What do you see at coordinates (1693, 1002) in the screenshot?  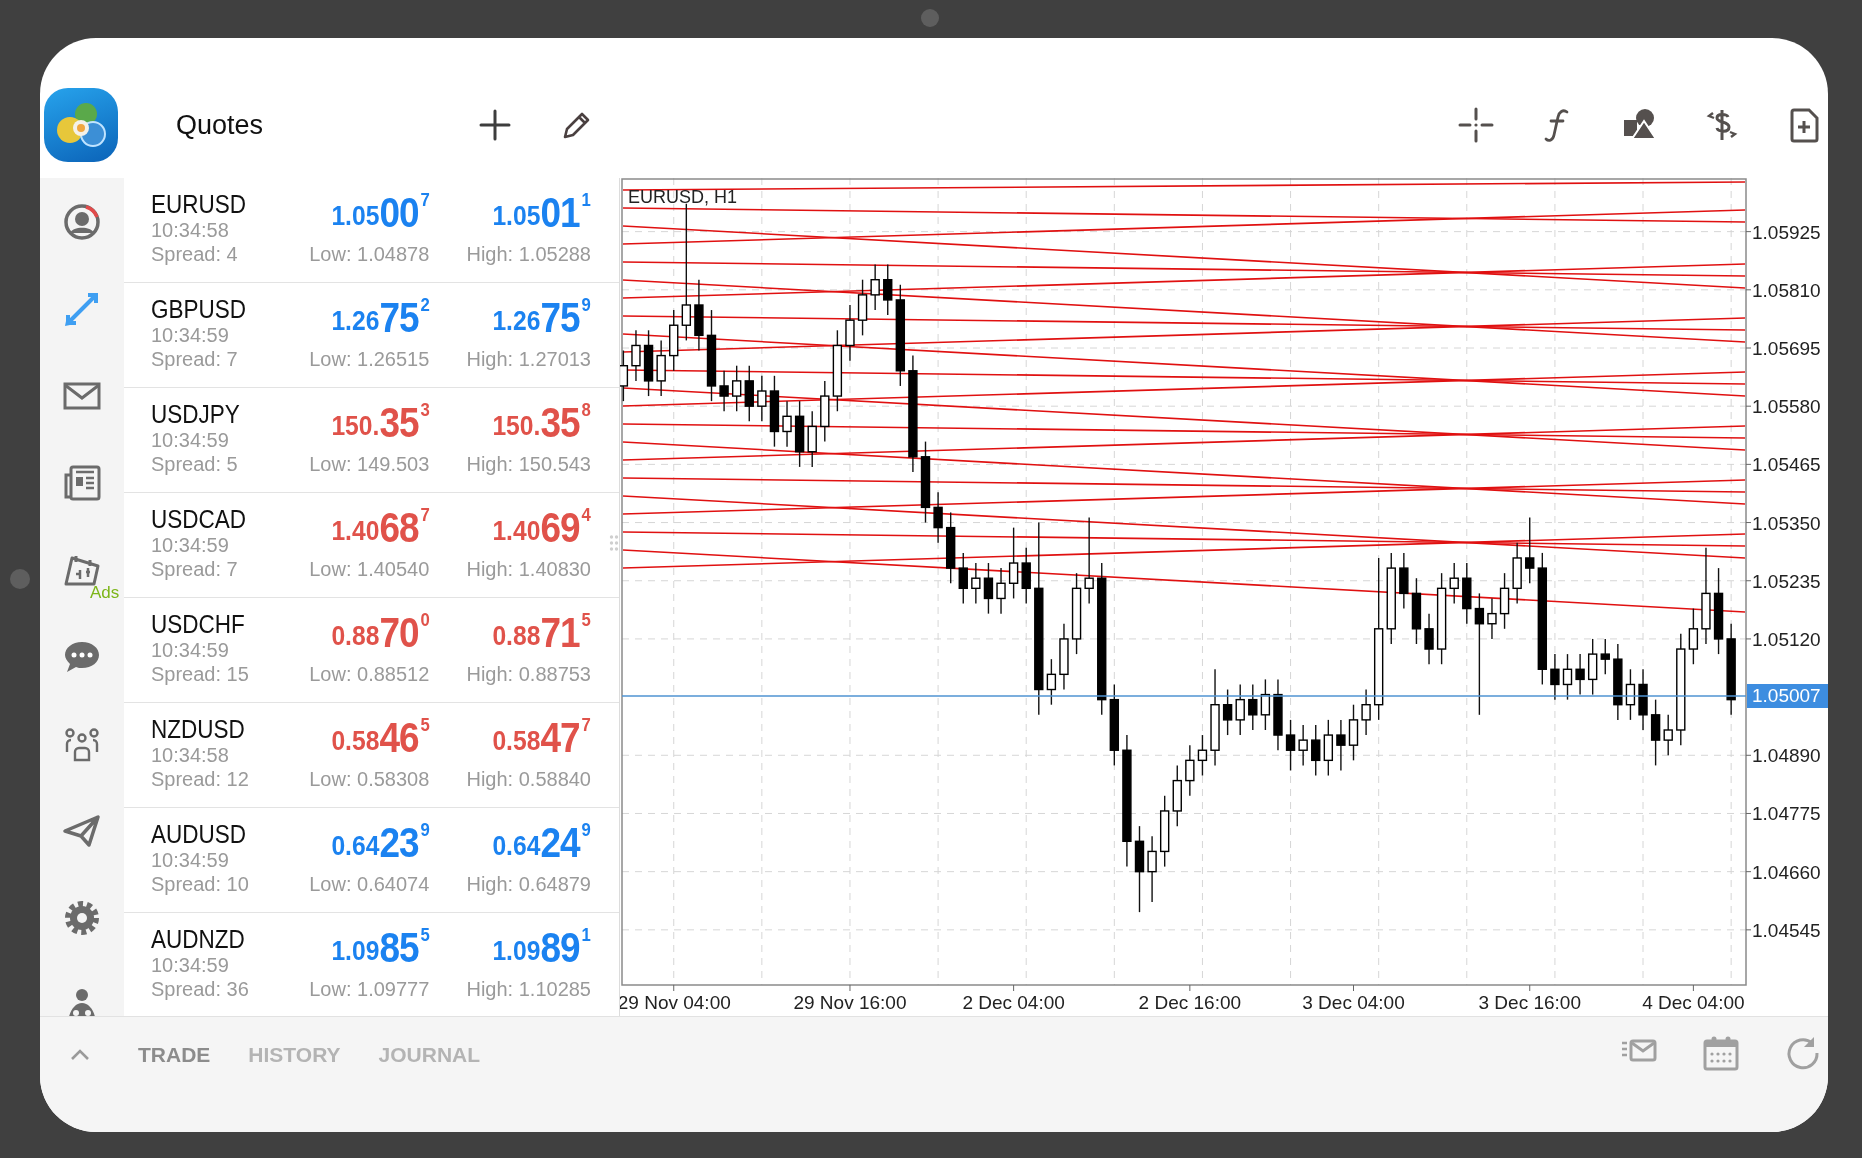 I see `time-tick-label: 4 Dec 04:00` at bounding box center [1693, 1002].